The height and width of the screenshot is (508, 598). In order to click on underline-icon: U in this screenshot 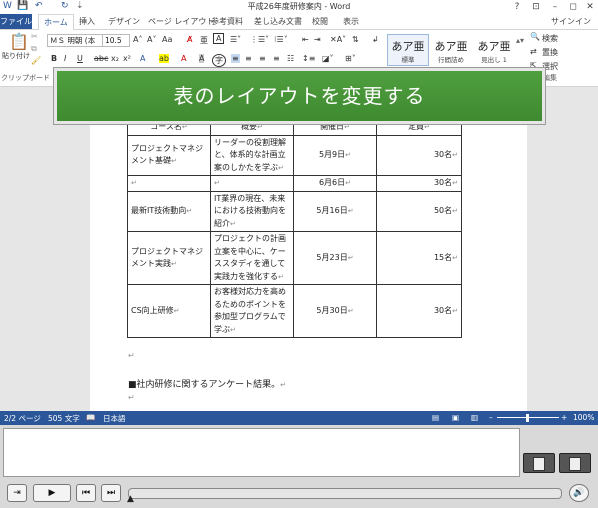, I will do `click(80, 58)`.